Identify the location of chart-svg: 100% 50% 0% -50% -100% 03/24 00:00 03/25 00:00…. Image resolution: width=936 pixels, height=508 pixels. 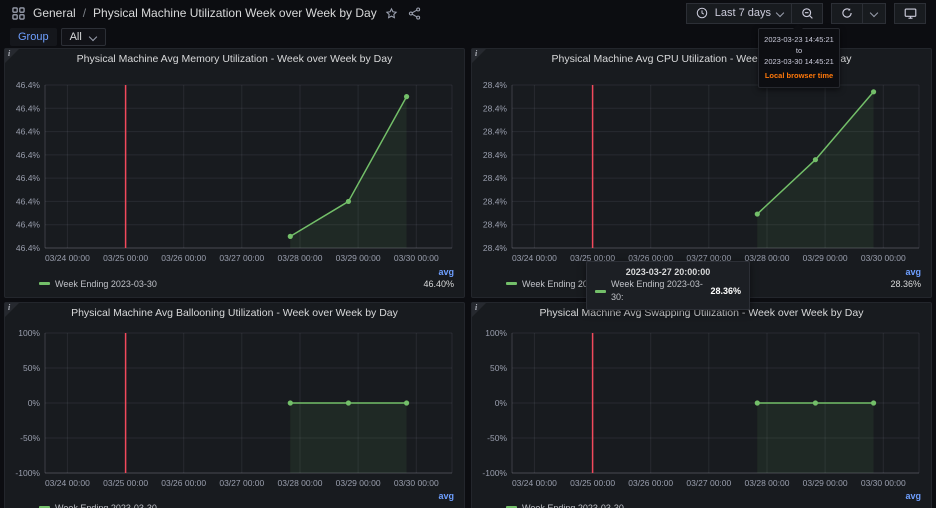
(701, 408).